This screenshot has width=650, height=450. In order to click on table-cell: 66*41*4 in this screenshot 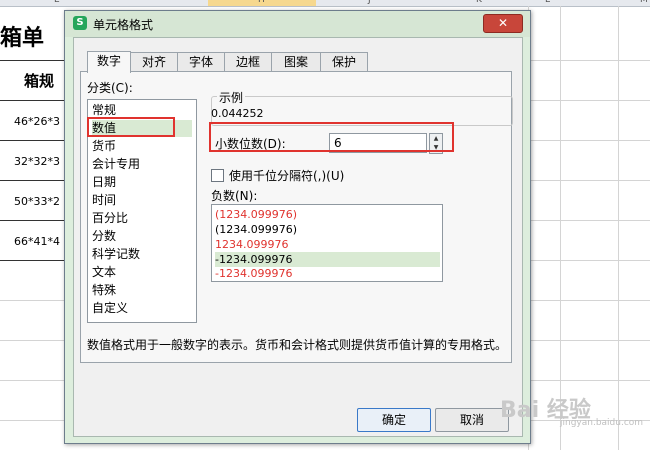, I will do `click(37, 241)`.